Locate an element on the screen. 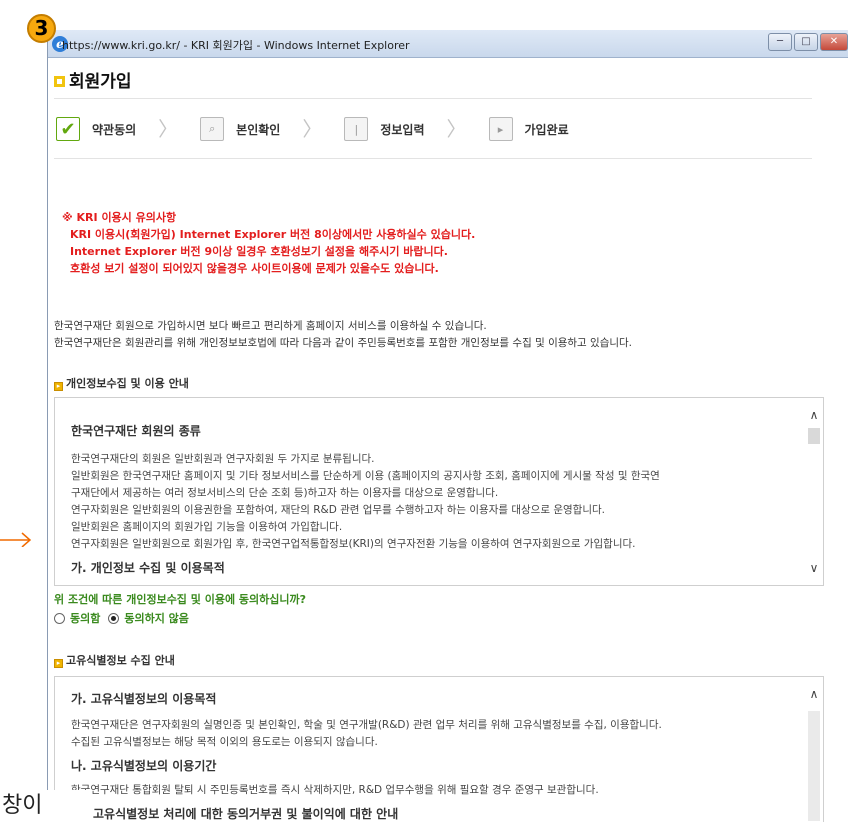 This screenshot has width=848, height=822. terms-line: 수집된 고유식별정보는 해당 목적 이외의 용도로는 이용되지 않습니다. is located at coordinates (224, 742).